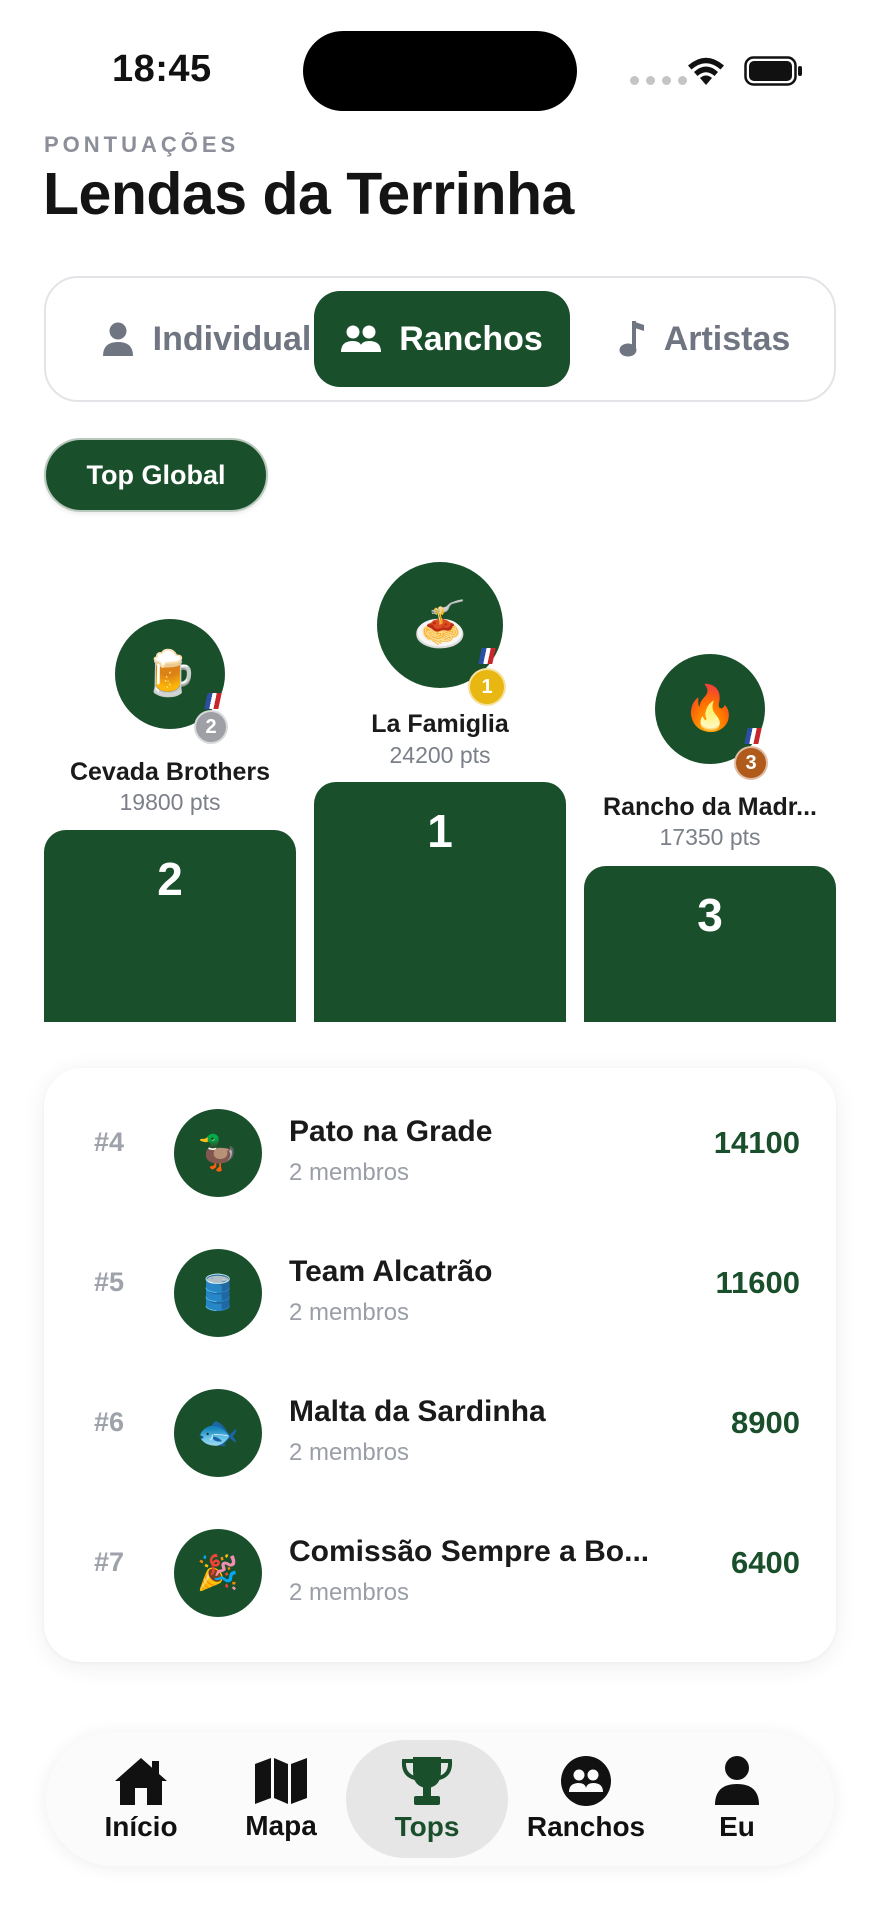 The height and width of the screenshot is (1913, 880). What do you see at coordinates (156, 475) in the screenshot?
I see `filter-chip-top-global: Top Global` at bounding box center [156, 475].